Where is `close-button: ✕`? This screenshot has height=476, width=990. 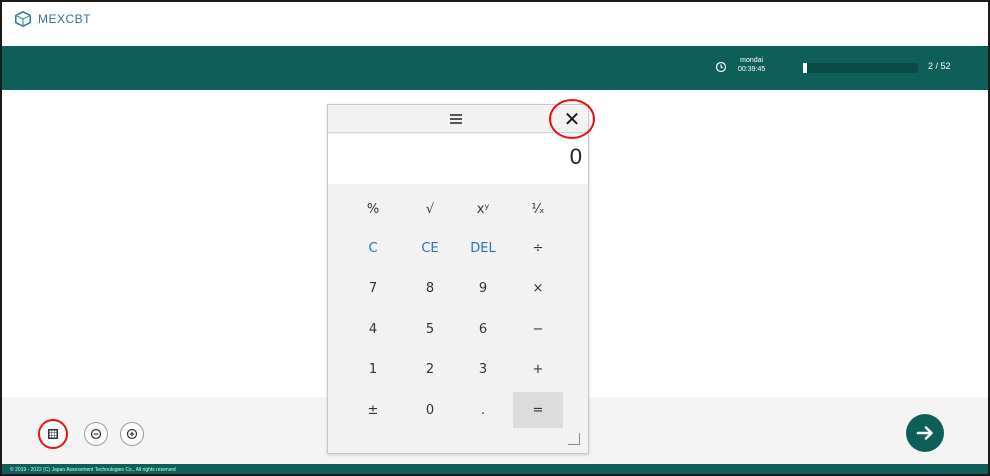
close-button: ✕ is located at coordinates (572, 119).